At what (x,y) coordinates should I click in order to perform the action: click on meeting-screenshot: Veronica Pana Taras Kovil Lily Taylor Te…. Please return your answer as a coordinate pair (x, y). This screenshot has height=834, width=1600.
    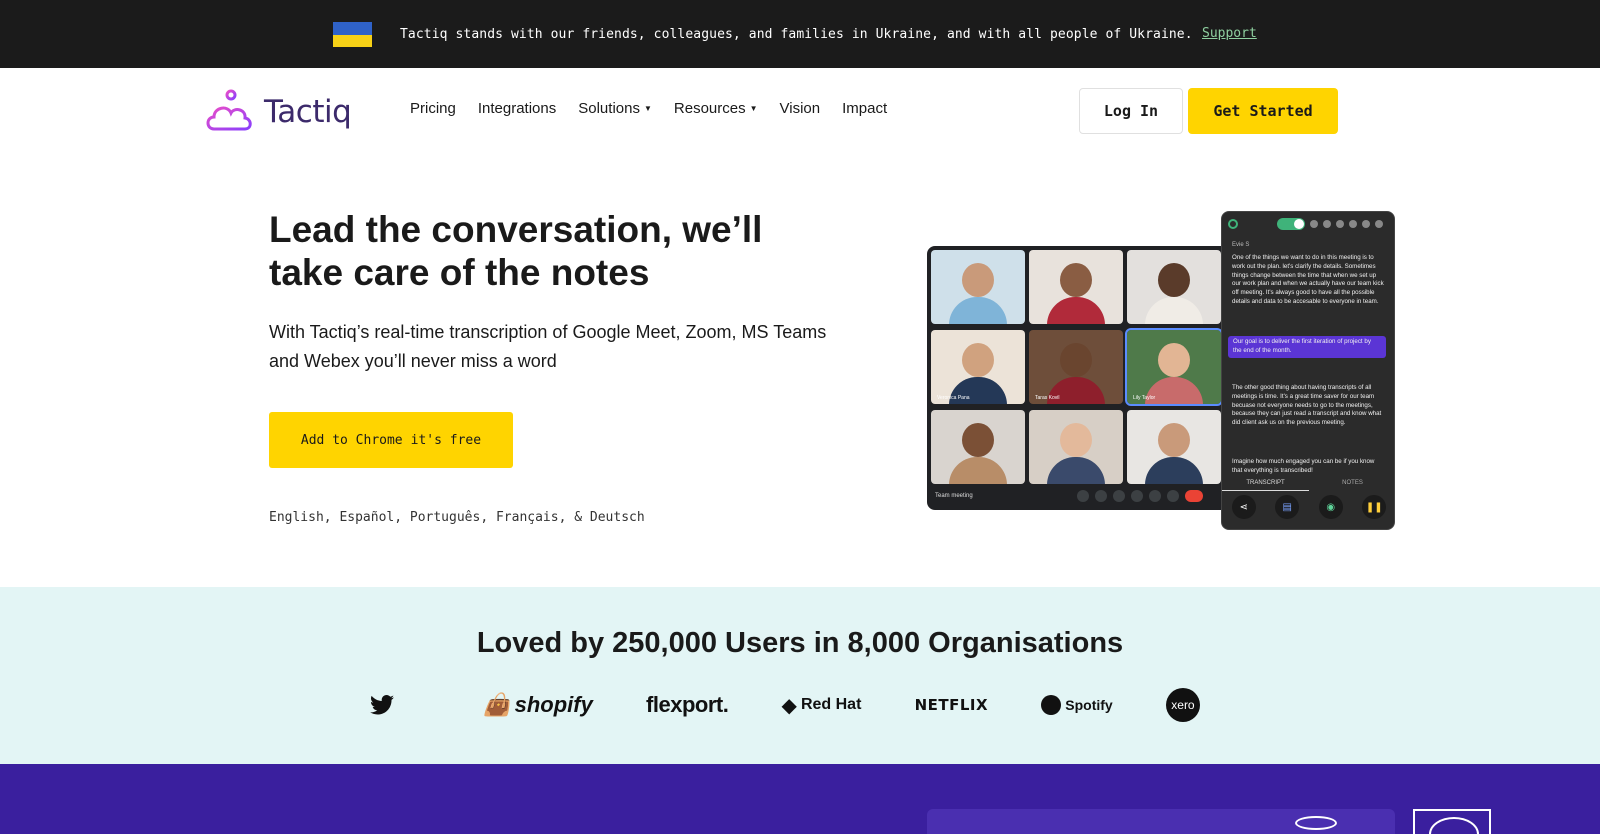
    Looking at the image, I should click on (1078, 378).